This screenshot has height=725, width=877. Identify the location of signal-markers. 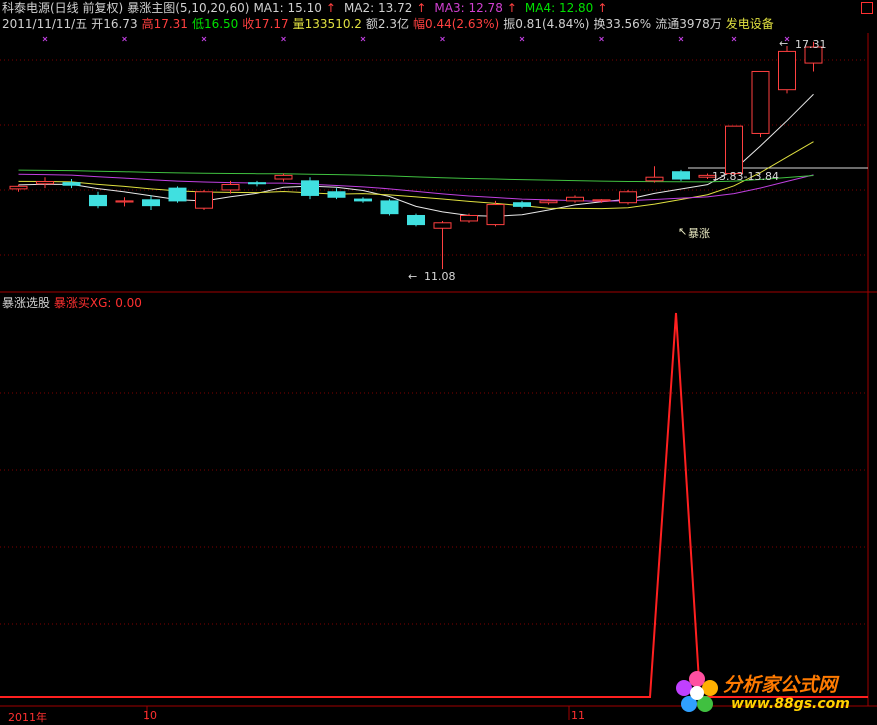
(416, 39).